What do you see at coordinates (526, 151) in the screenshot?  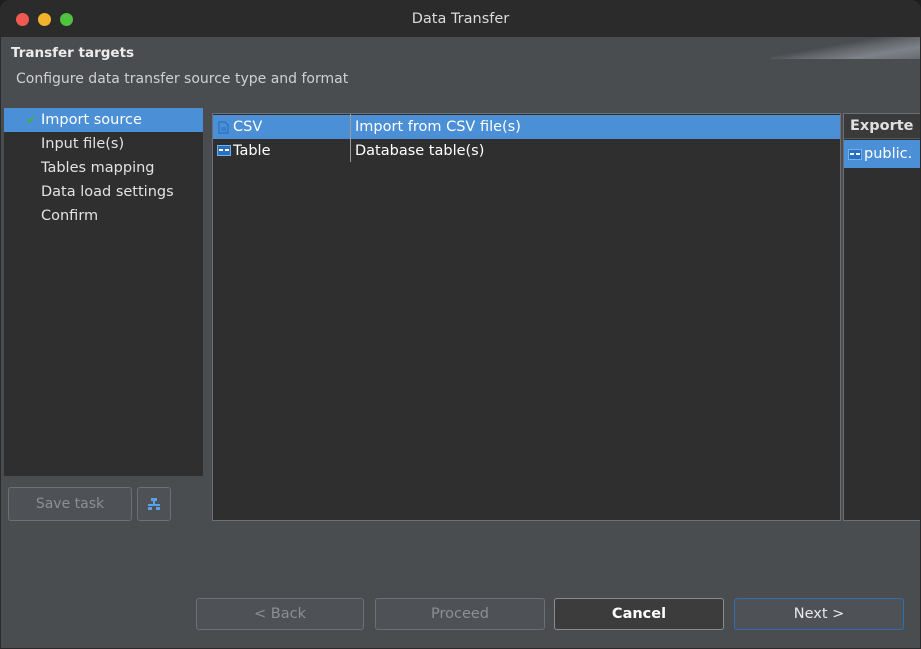 I see `table-row-table: Table Database table(s)` at bounding box center [526, 151].